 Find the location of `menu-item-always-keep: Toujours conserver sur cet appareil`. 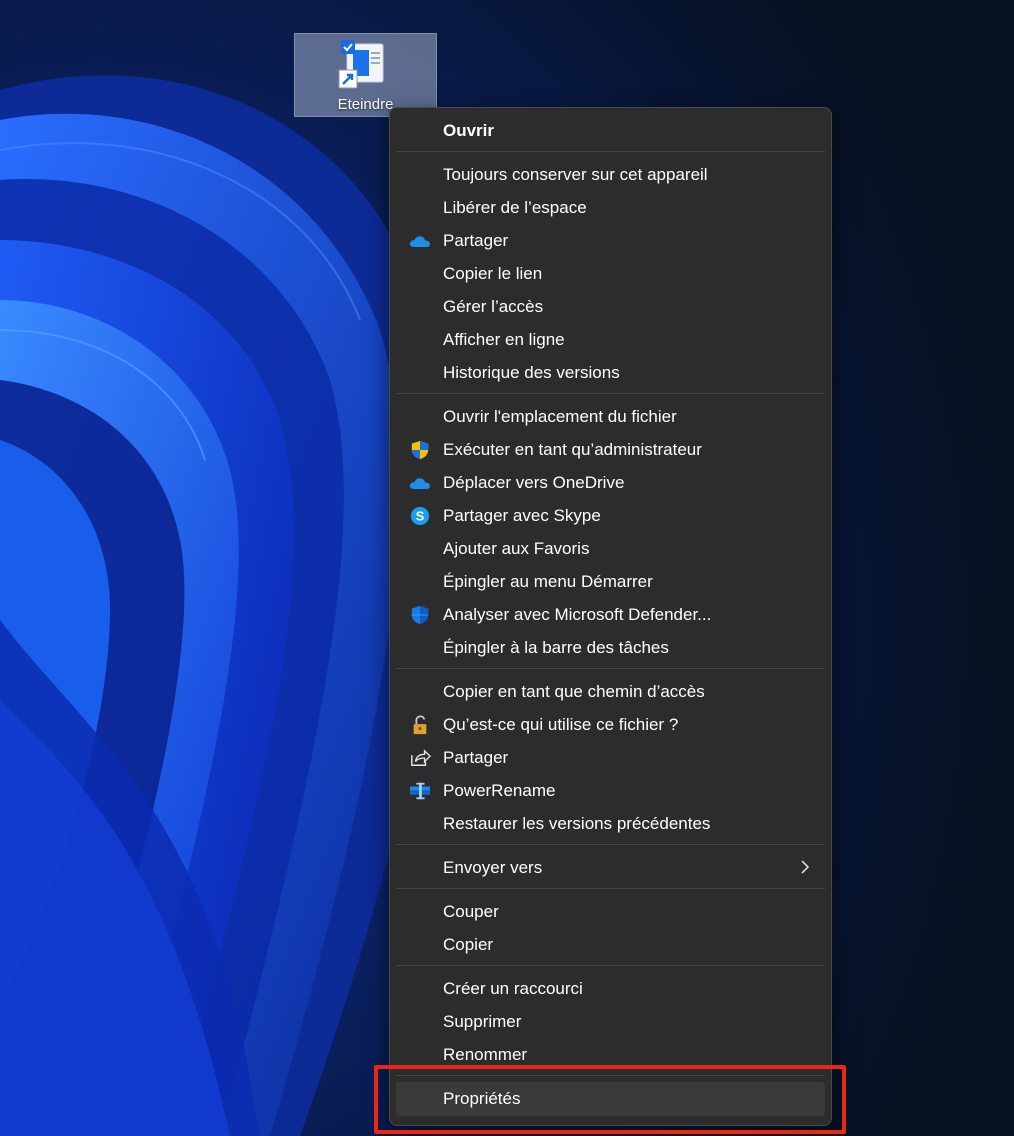

menu-item-always-keep: Toujours conserver sur cet appareil is located at coordinates (610, 175).